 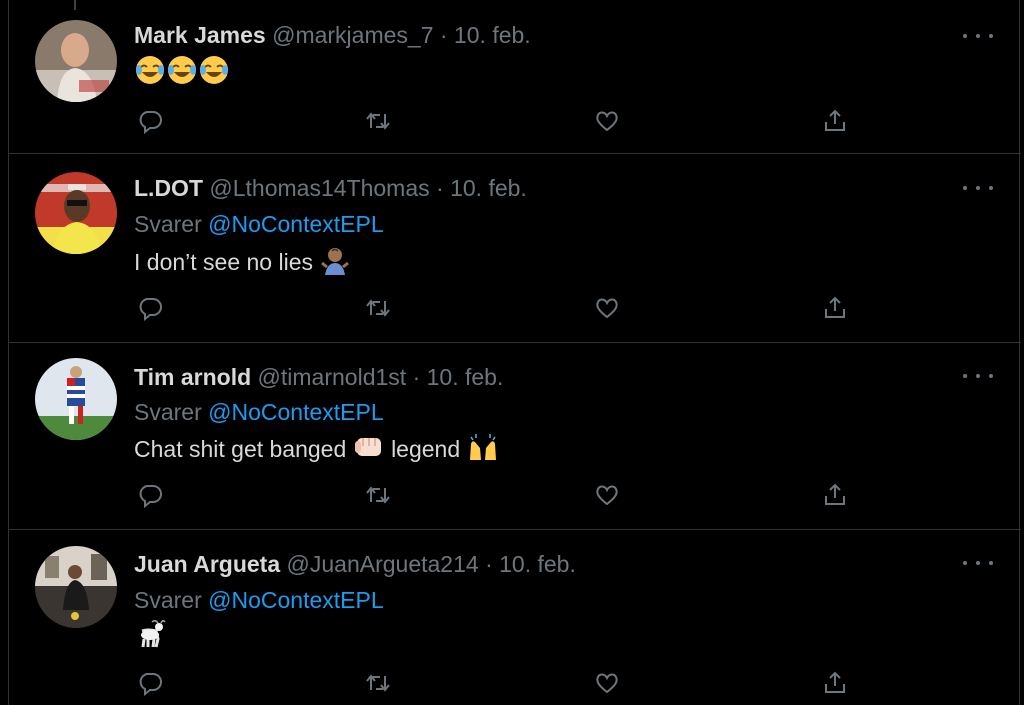 What do you see at coordinates (483, 450) in the screenshot?
I see `raising-hands-icon` at bounding box center [483, 450].